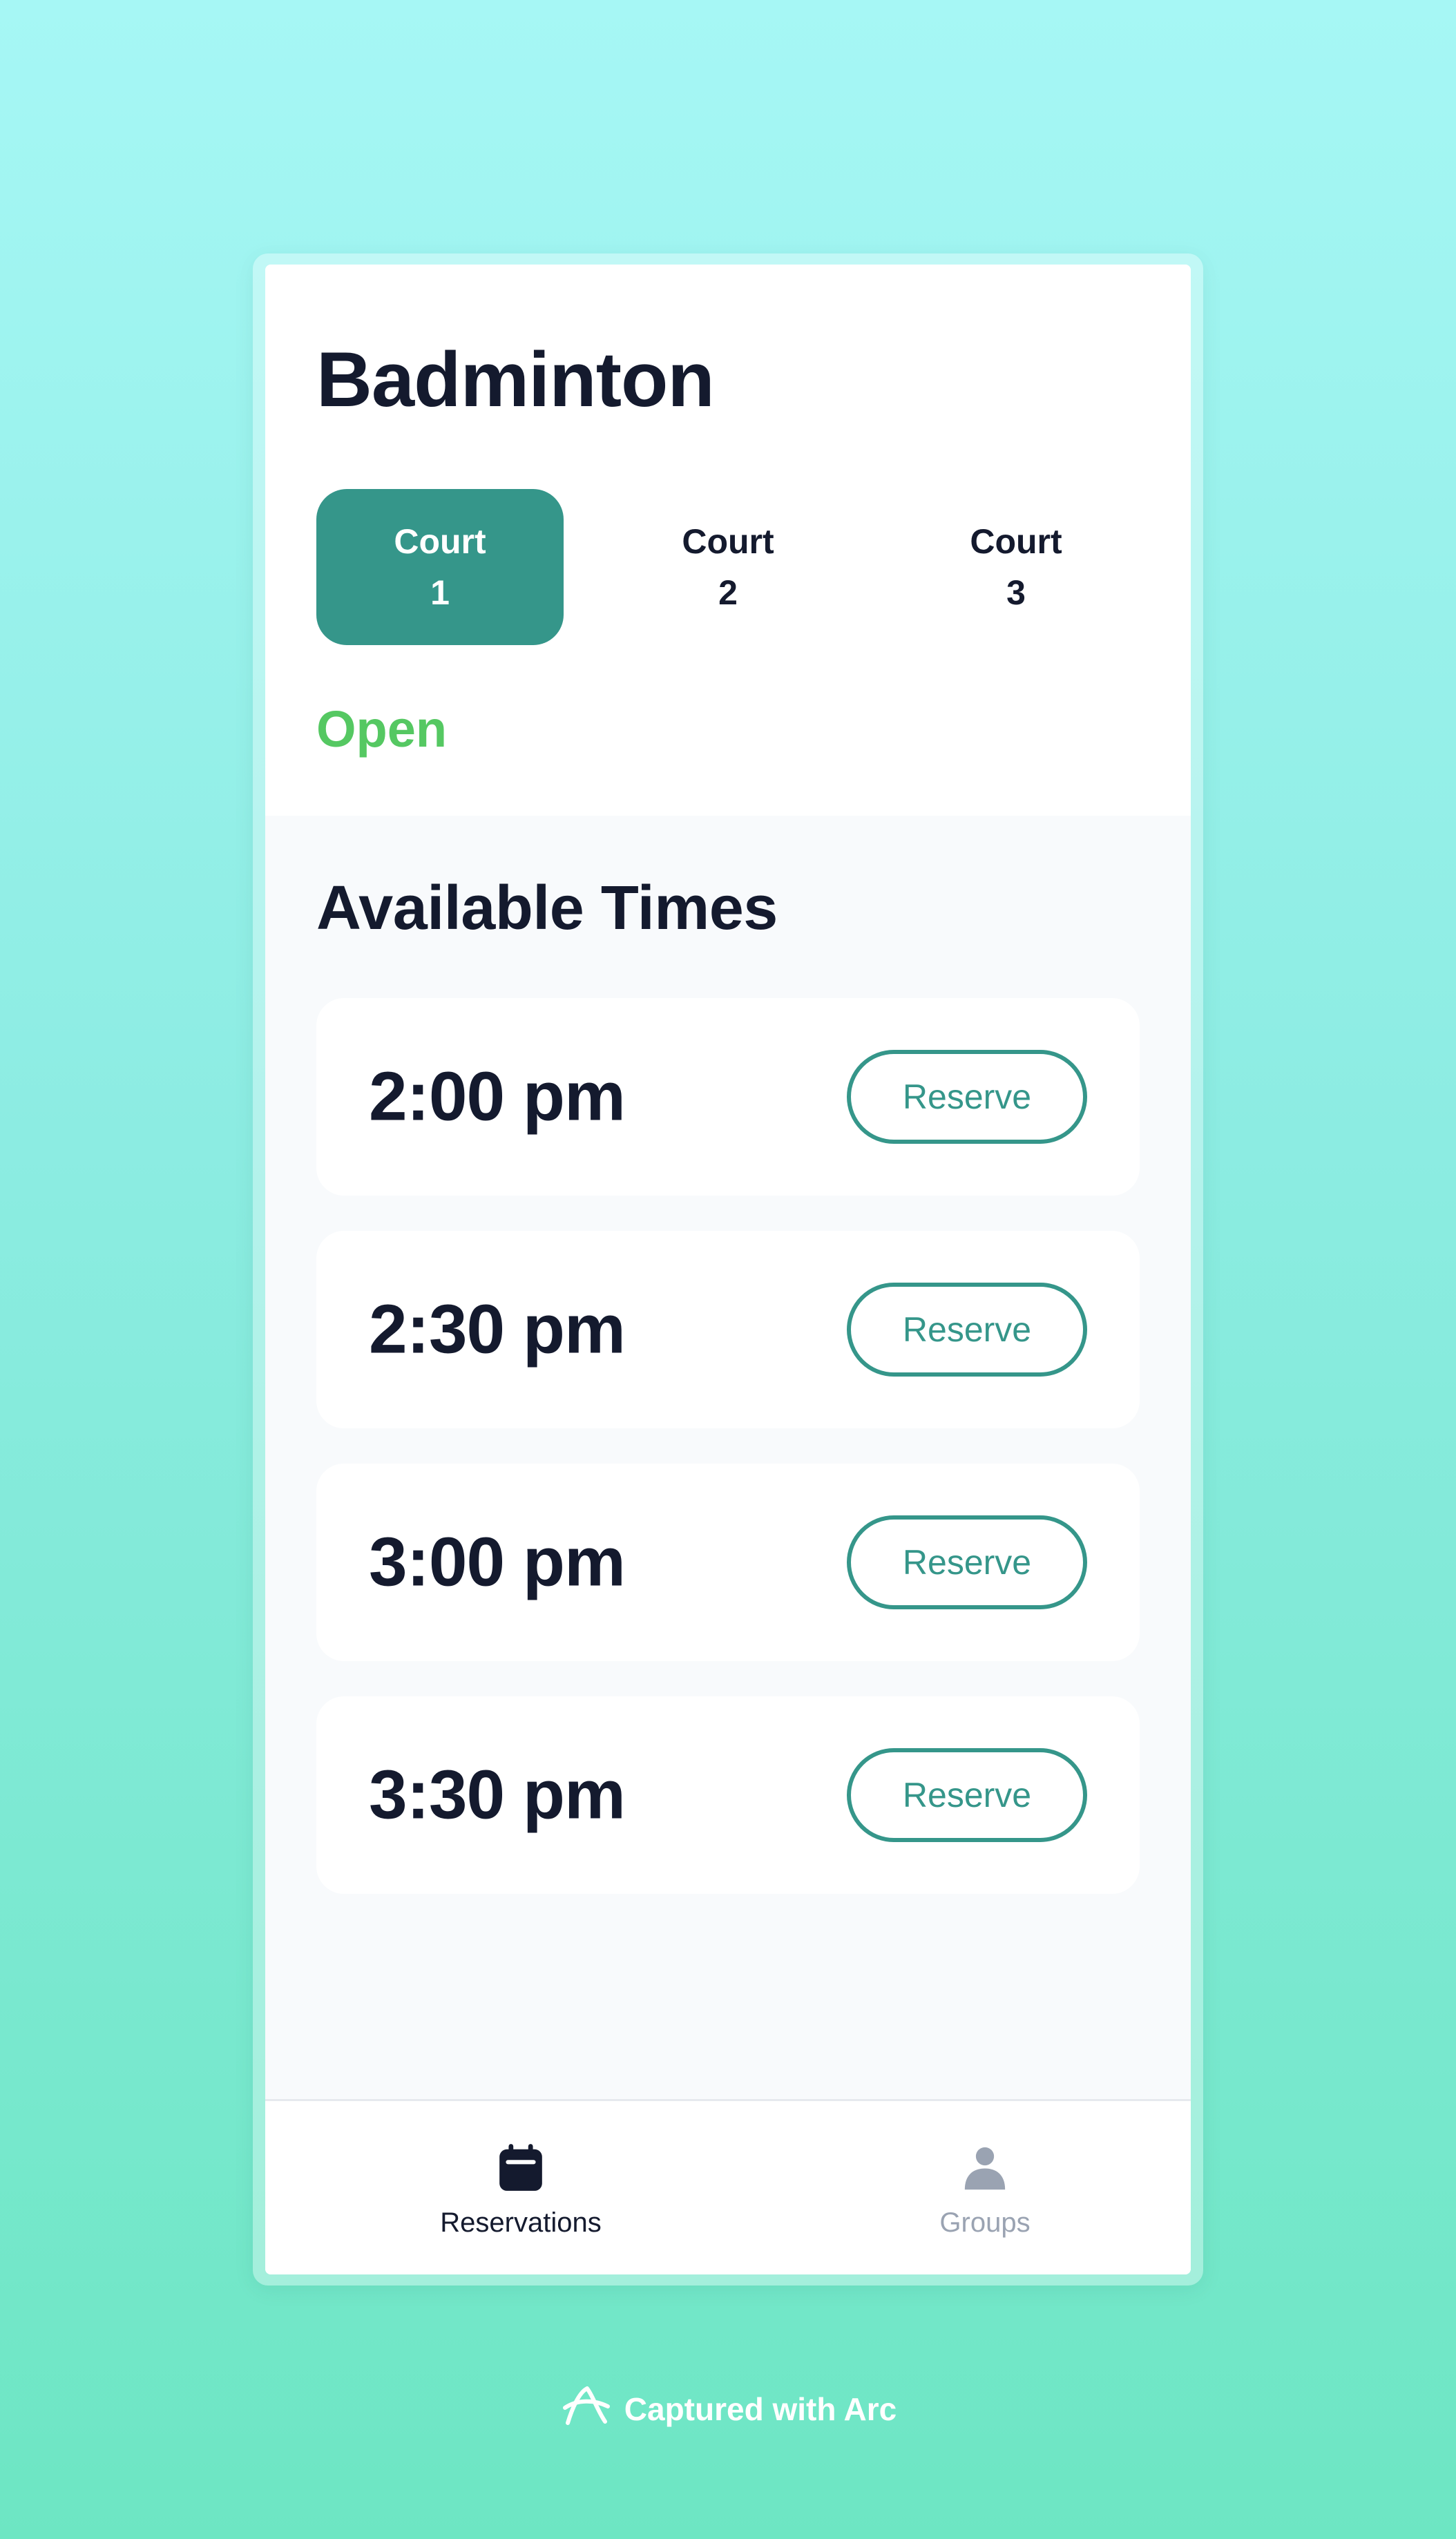 The height and width of the screenshot is (2539, 1456). Describe the element at coordinates (521, 2222) in the screenshot. I see `nav-label-reservations: Reservations` at that location.